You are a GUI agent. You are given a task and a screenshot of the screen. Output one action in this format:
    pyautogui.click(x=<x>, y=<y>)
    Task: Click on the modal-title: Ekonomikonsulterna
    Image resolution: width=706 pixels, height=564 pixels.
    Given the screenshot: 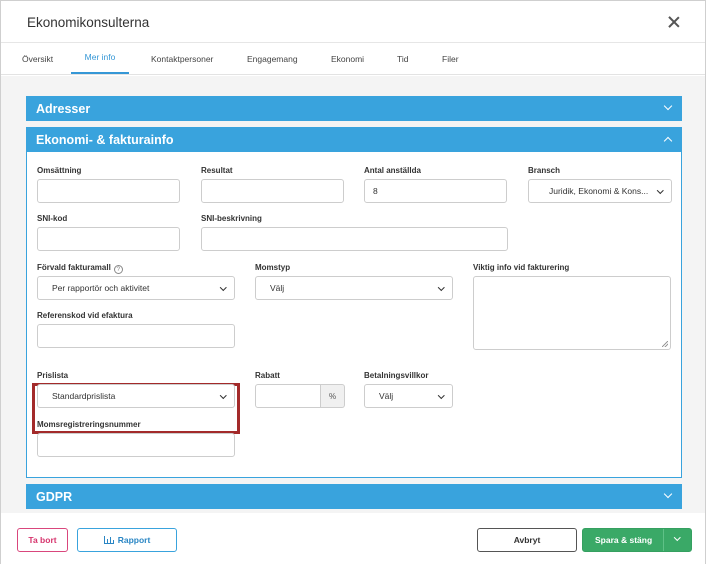 What is the action you would take?
    pyautogui.click(x=88, y=22)
    